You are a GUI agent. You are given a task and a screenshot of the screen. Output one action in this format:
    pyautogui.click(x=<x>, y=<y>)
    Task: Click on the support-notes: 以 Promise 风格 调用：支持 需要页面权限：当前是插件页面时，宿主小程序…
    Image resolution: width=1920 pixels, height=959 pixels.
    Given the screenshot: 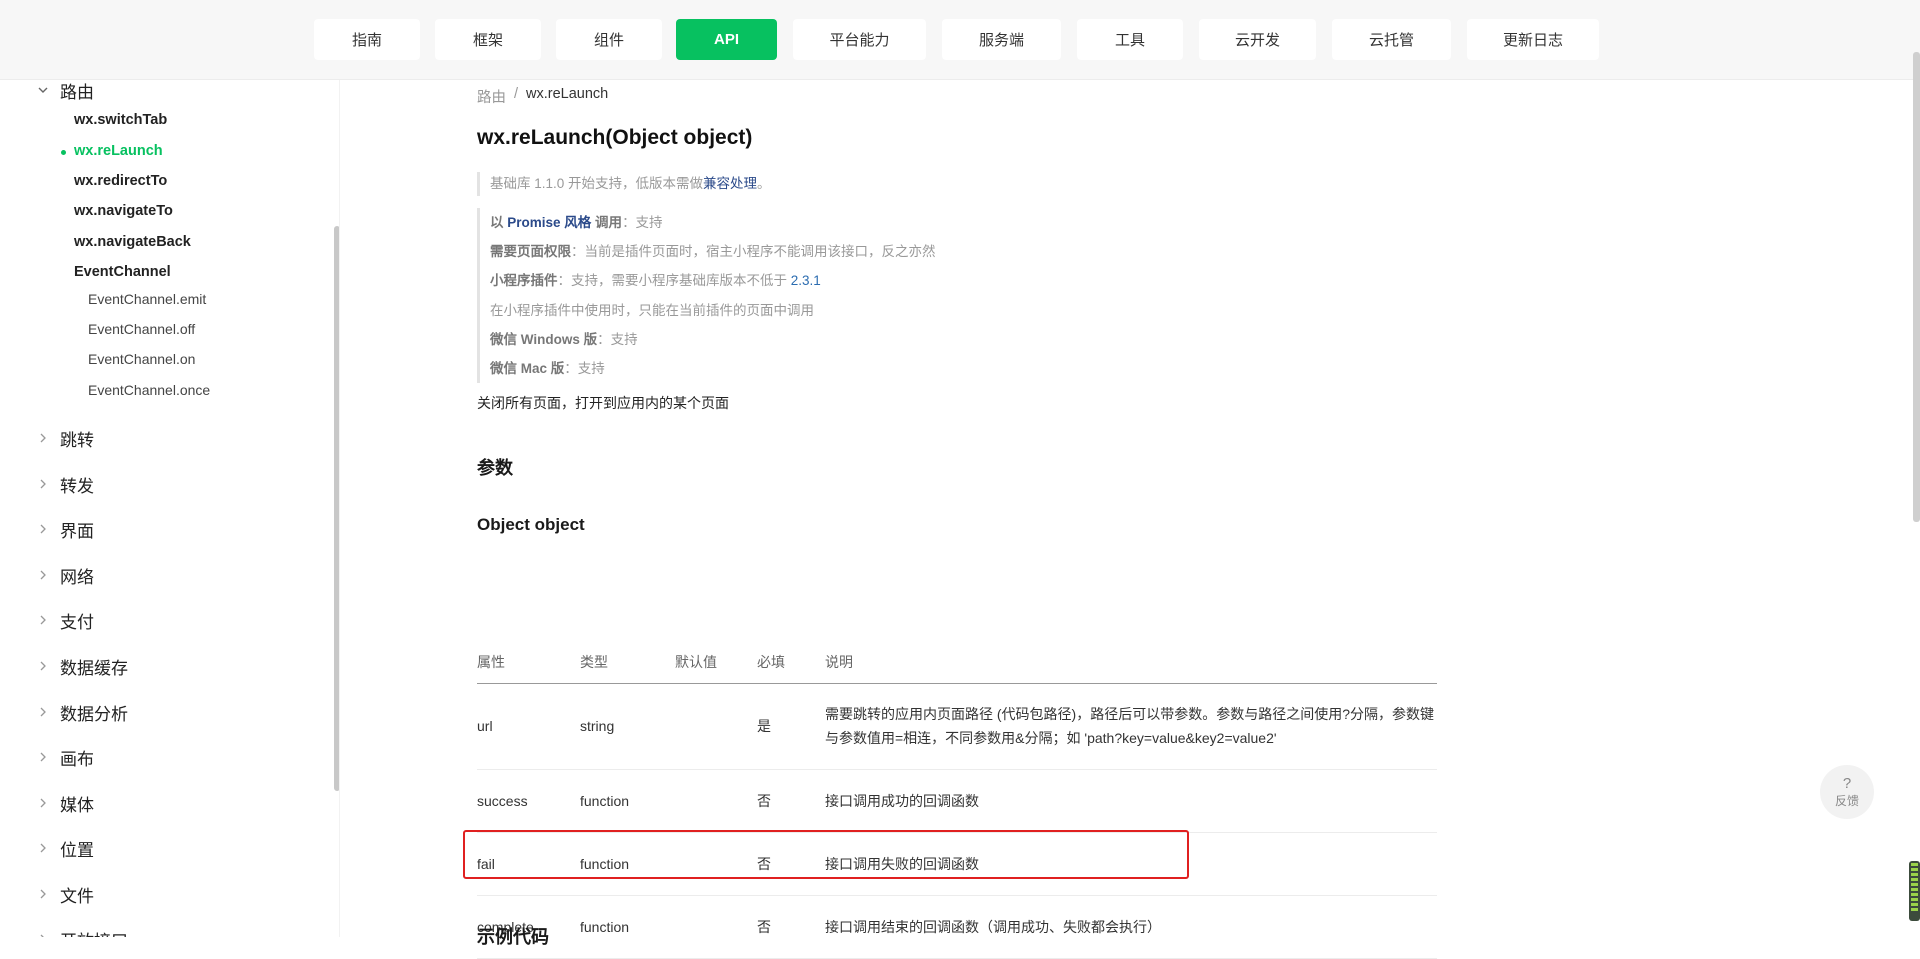 What is the action you would take?
    pyautogui.click(x=877, y=296)
    